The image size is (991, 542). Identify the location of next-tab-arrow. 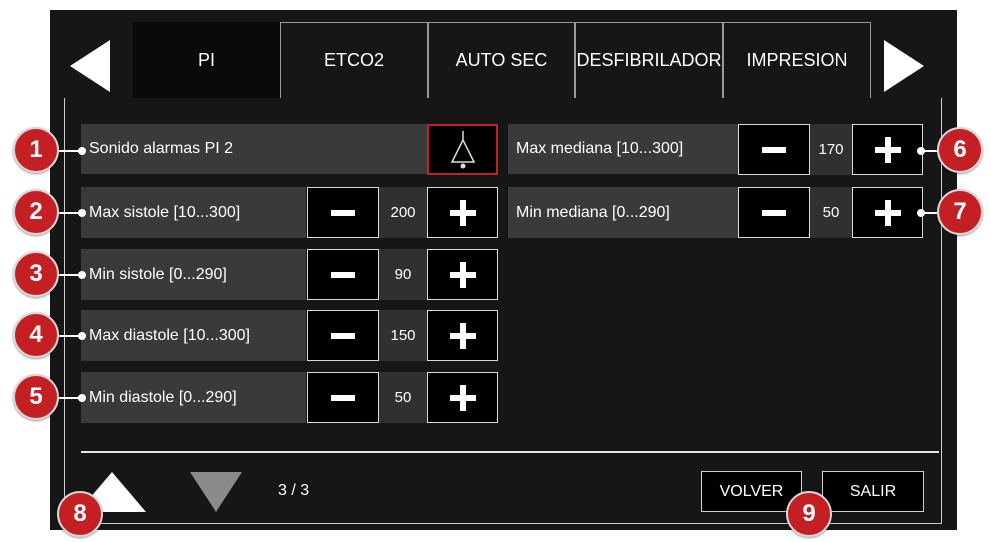
(904, 66).